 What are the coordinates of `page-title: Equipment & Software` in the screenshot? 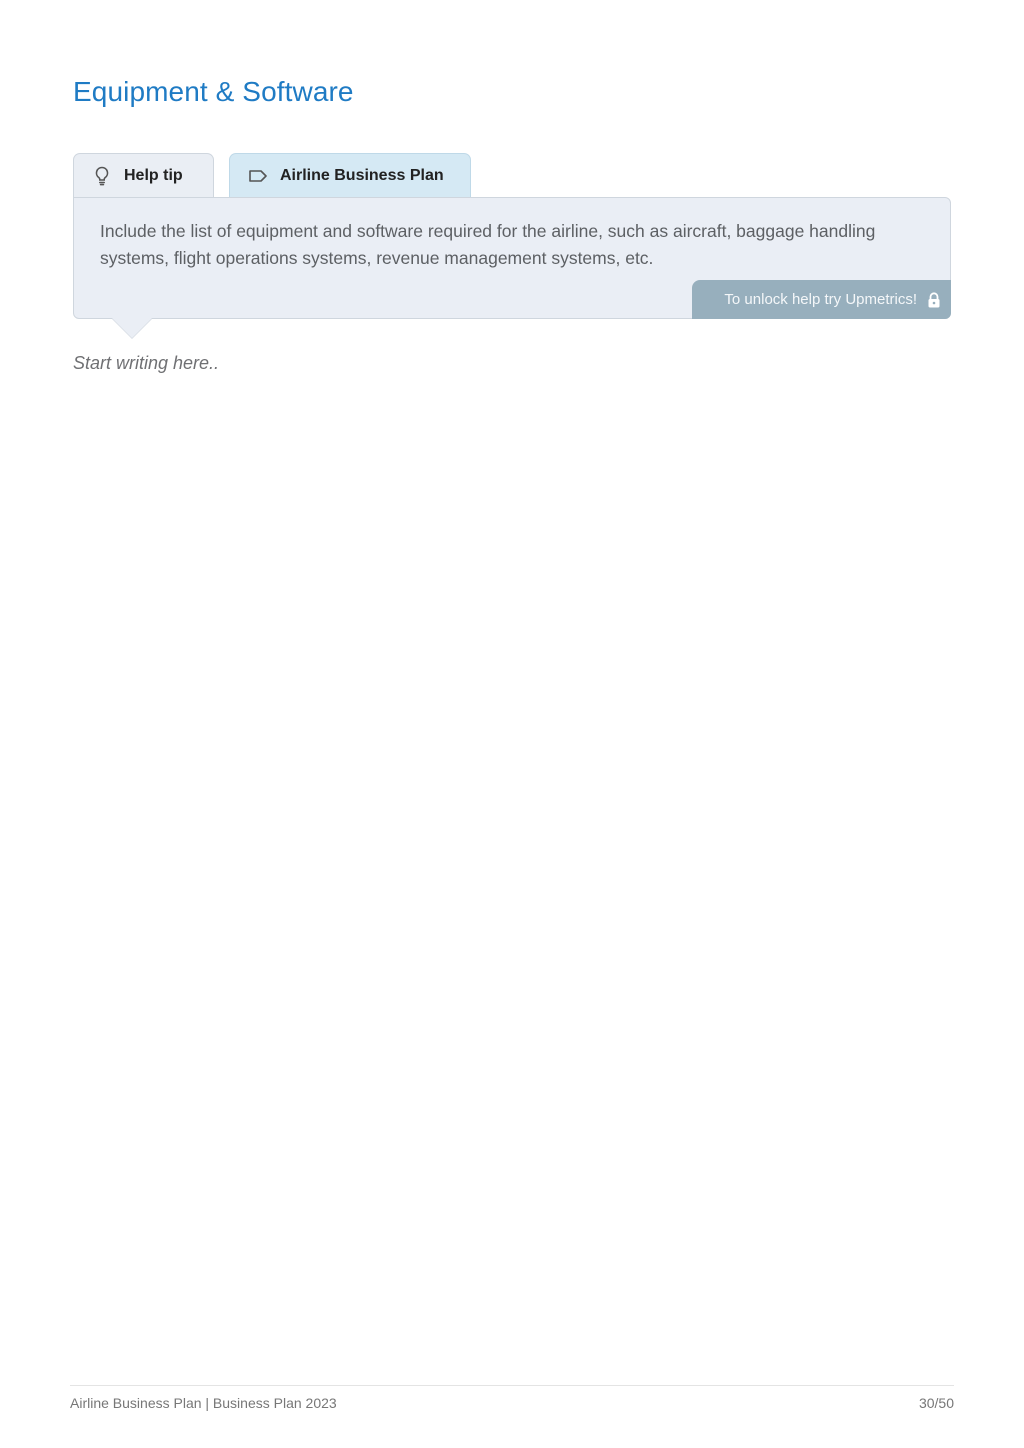 It's located at (213, 91).